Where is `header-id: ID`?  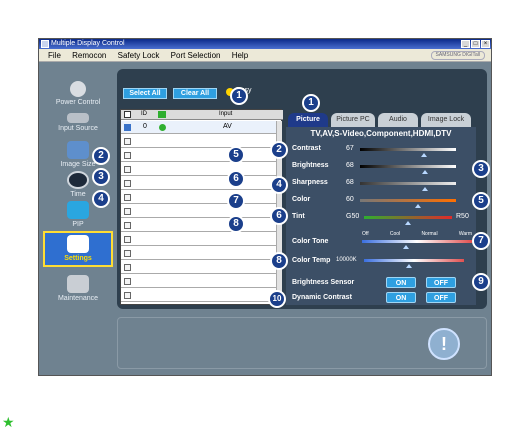
header-id: ID is located at coordinates (144, 114).